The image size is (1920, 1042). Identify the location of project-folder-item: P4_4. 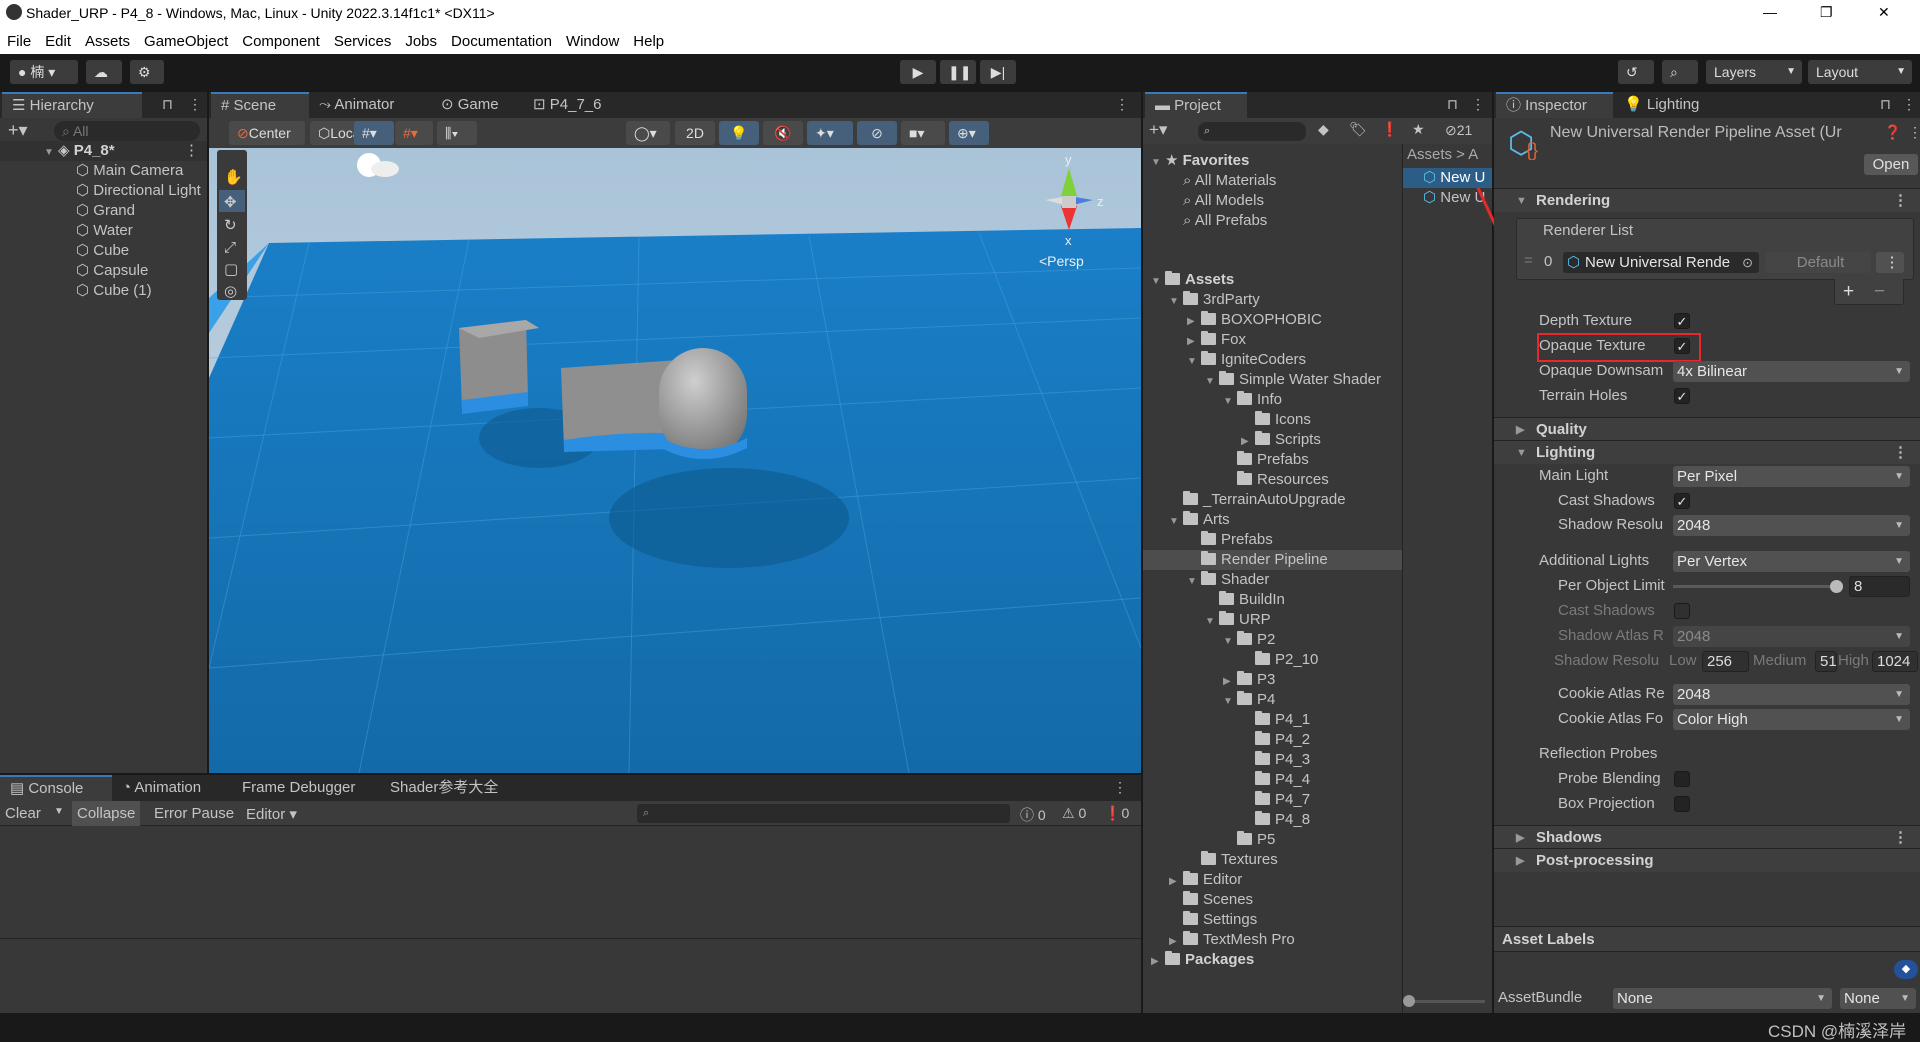
(1272, 780).